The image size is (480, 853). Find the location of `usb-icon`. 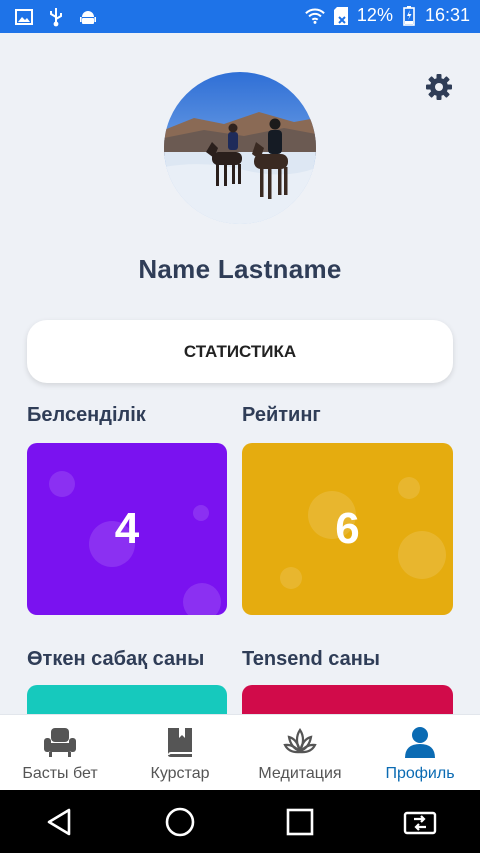

usb-icon is located at coordinates (56, 17).